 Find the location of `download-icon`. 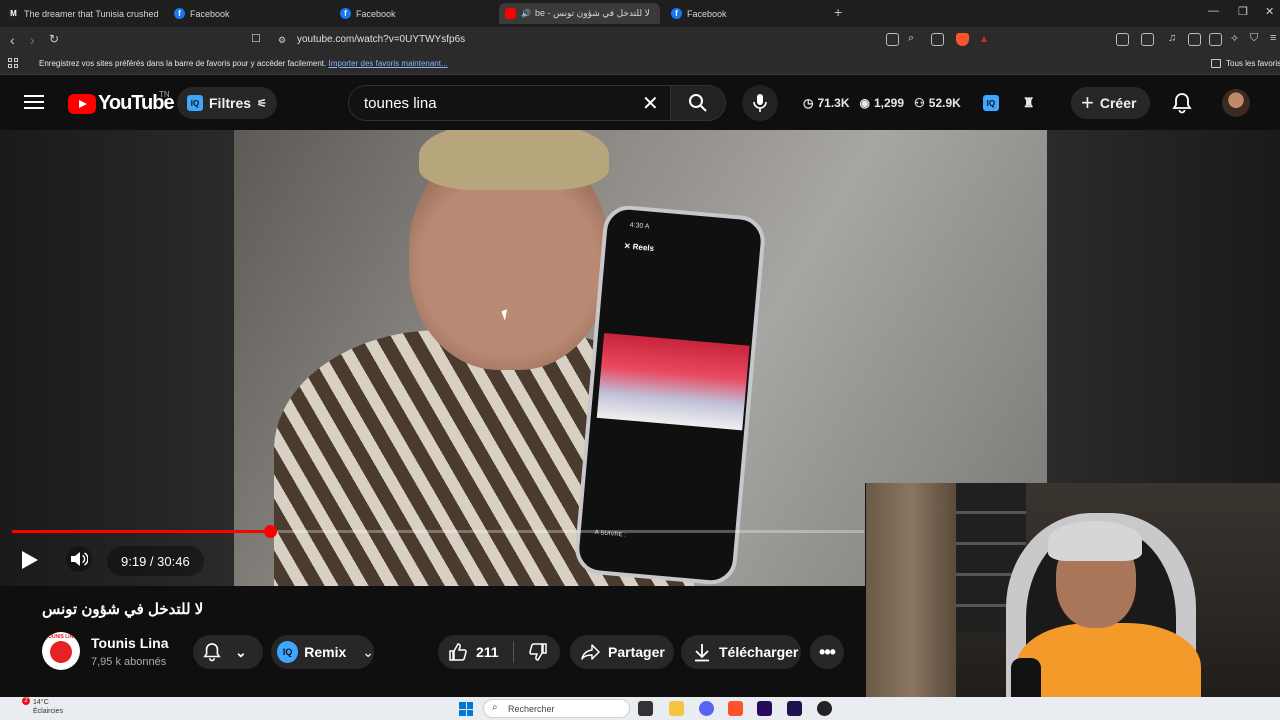

download-icon is located at coordinates (702, 653).